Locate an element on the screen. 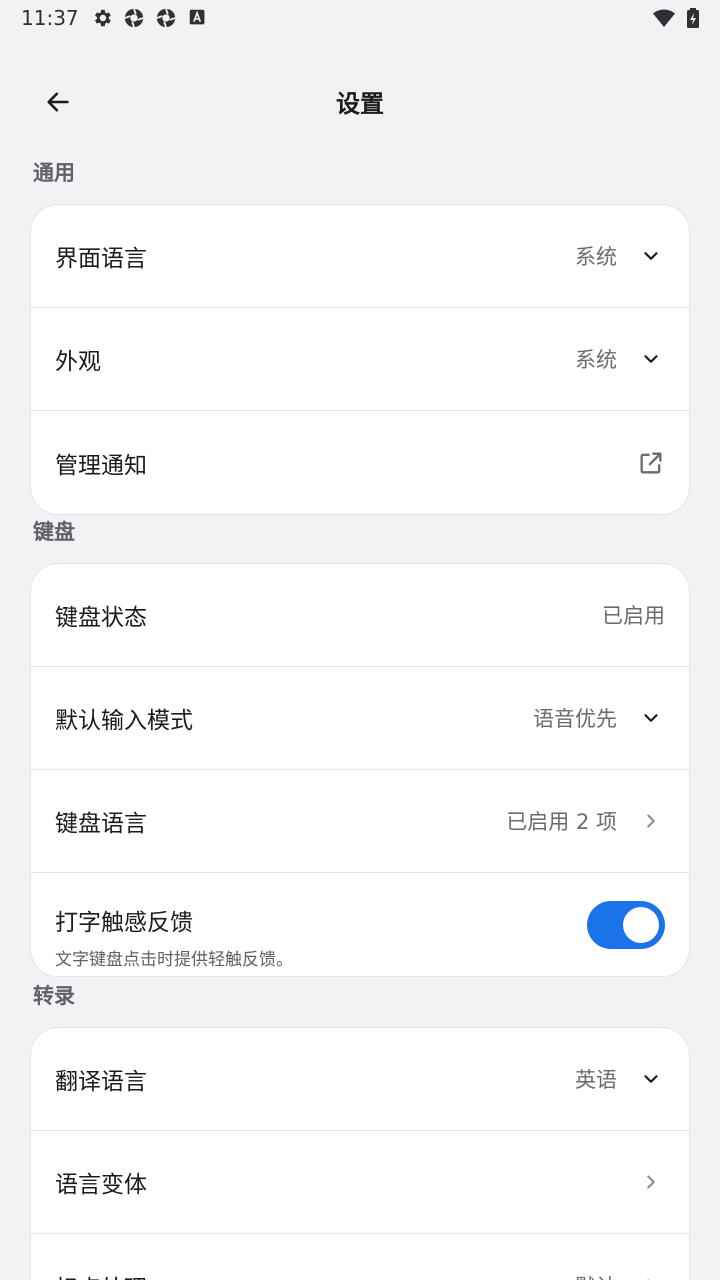 Image resolution: width=720 pixels, height=1280 pixels. status-time: 11:37 is located at coordinates (50, 18).